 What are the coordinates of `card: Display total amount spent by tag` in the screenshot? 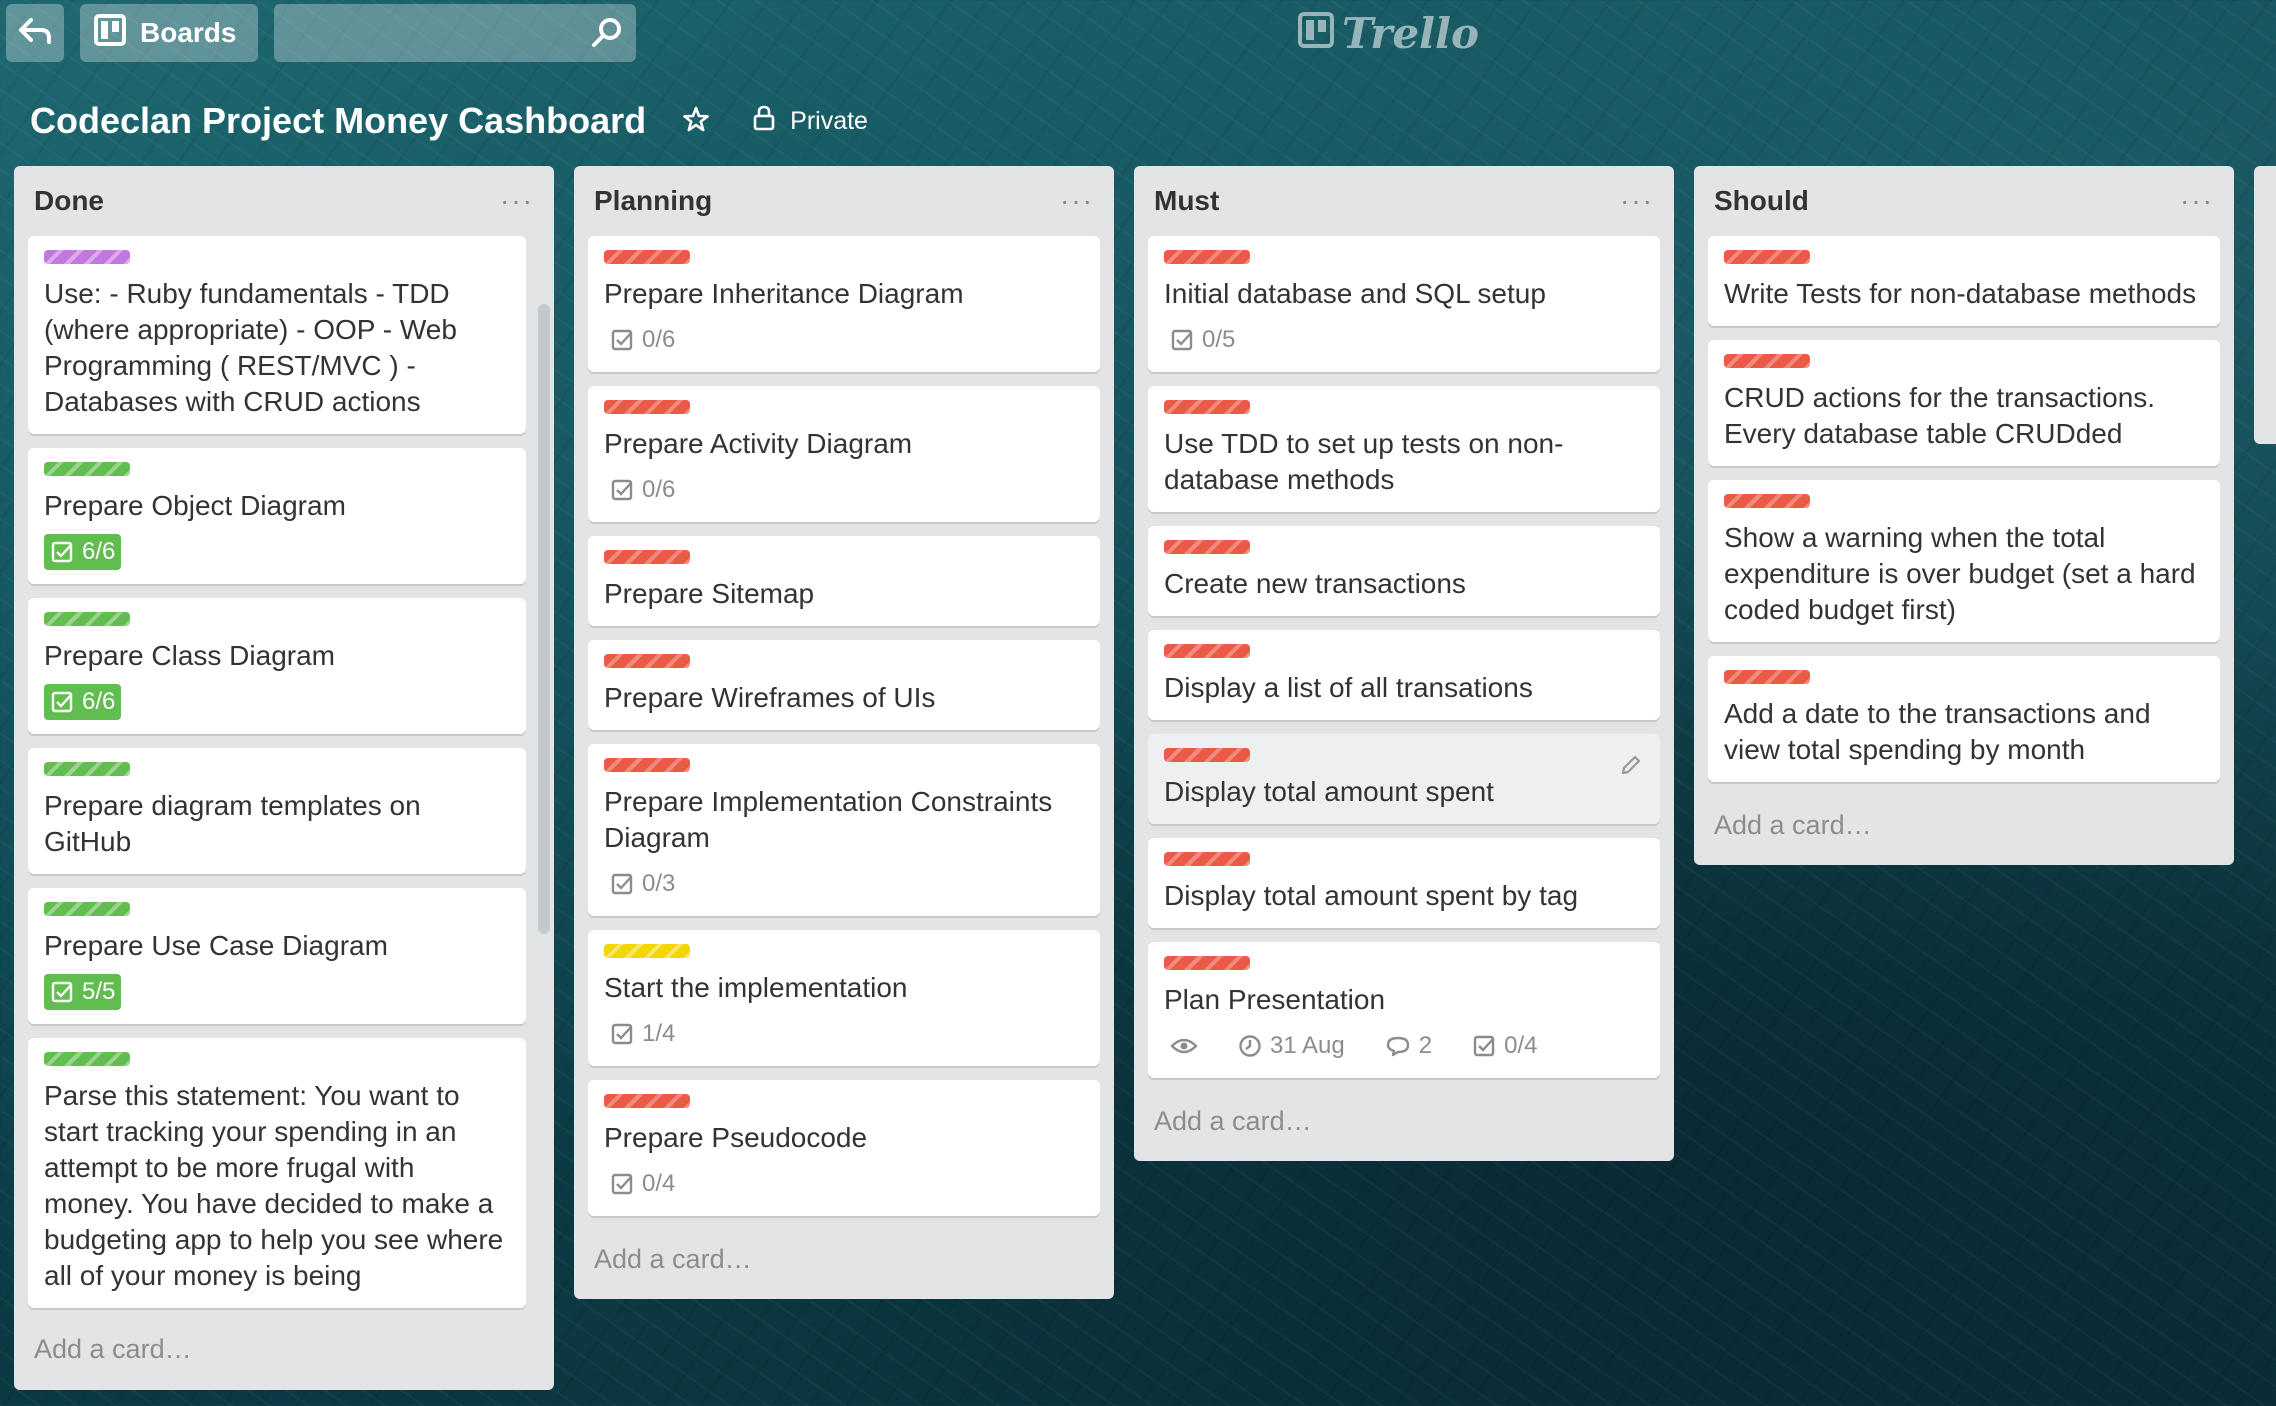 It's located at (1404, 883).